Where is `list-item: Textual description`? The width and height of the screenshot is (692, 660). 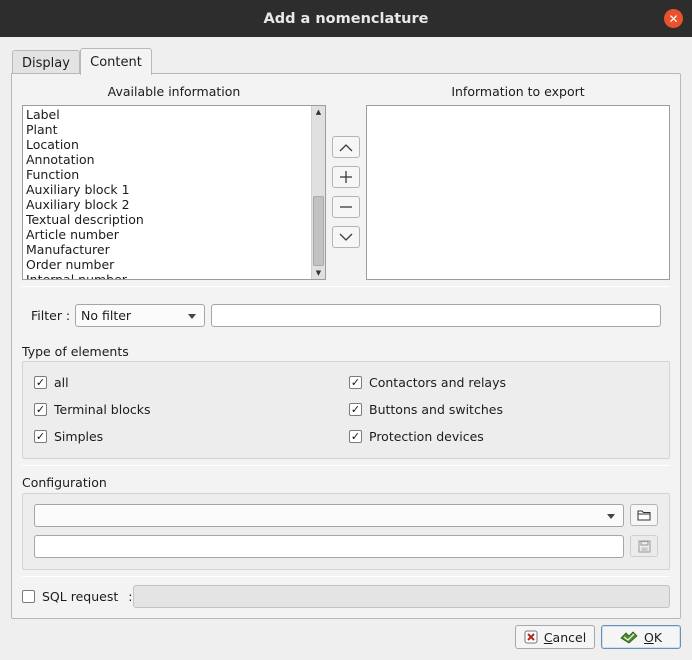
list-item: Textual description is located at coordinates (167, 219).